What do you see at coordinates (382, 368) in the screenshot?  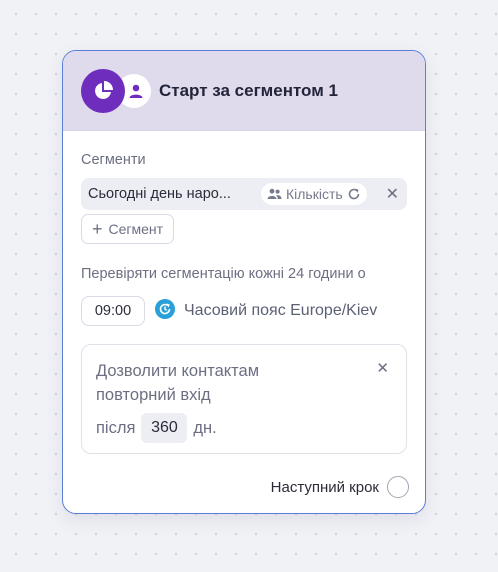 I see `close-icon: ✕` at bounding box center [382, 368].